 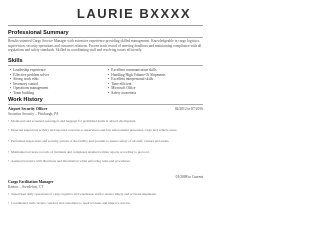 What do you see at coordinates (121, 88) in the screenshot?
I see `skill-item: Microsoft Office` at bounding box center [121, 88].